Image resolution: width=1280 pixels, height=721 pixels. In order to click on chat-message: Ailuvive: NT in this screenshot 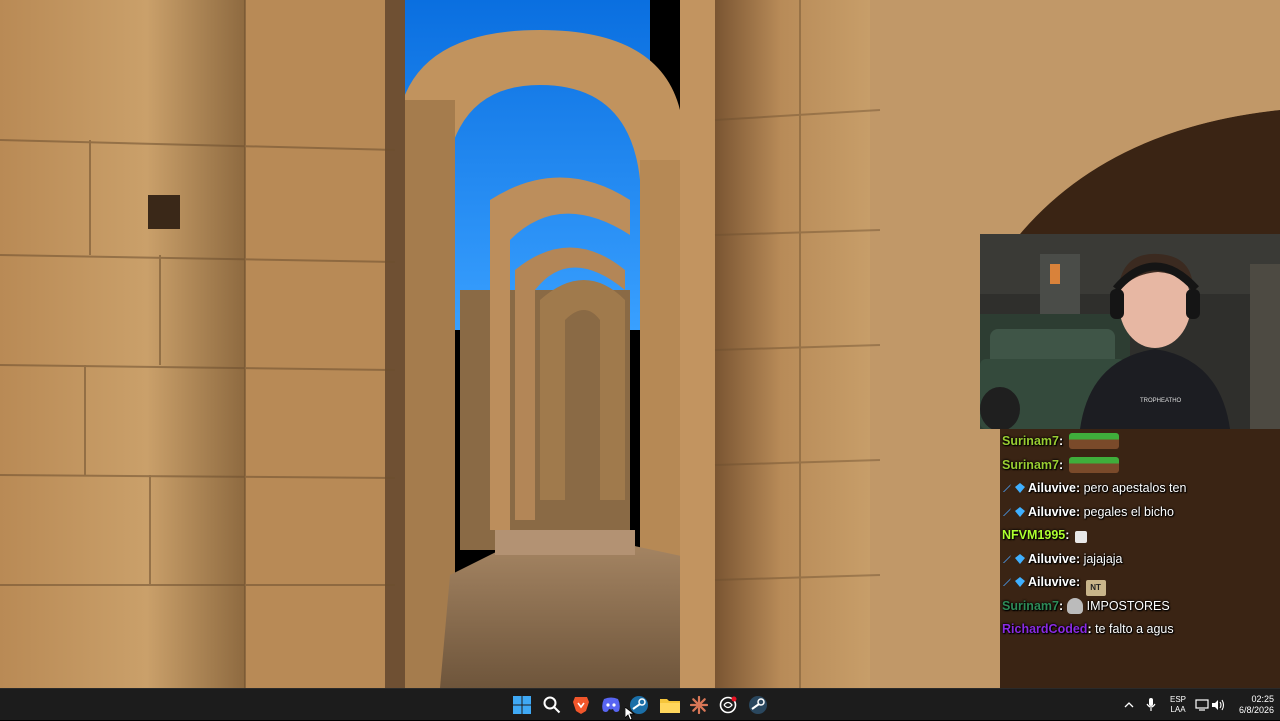, I will do `click(1141, 583)`.